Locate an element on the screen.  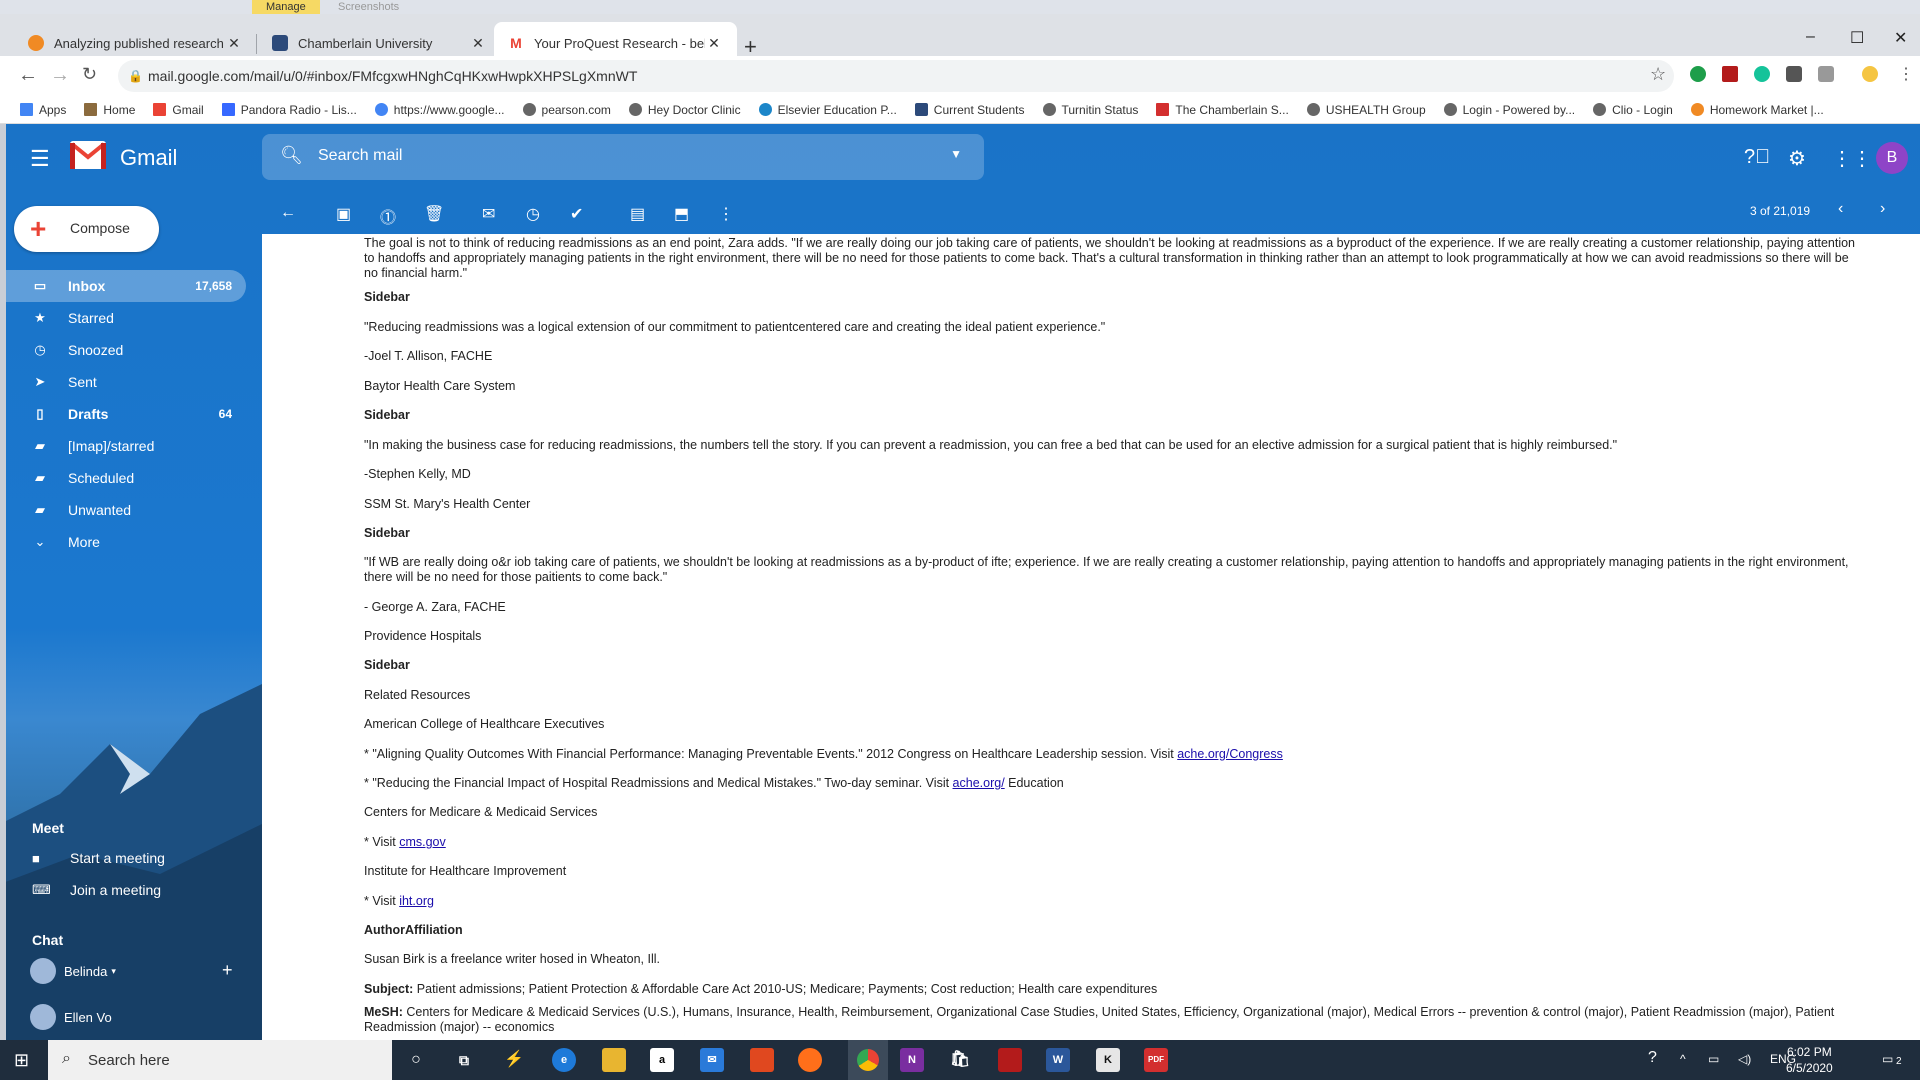
sidebar-item-sent: ➤ Sent is located at coordinates (126, 382).